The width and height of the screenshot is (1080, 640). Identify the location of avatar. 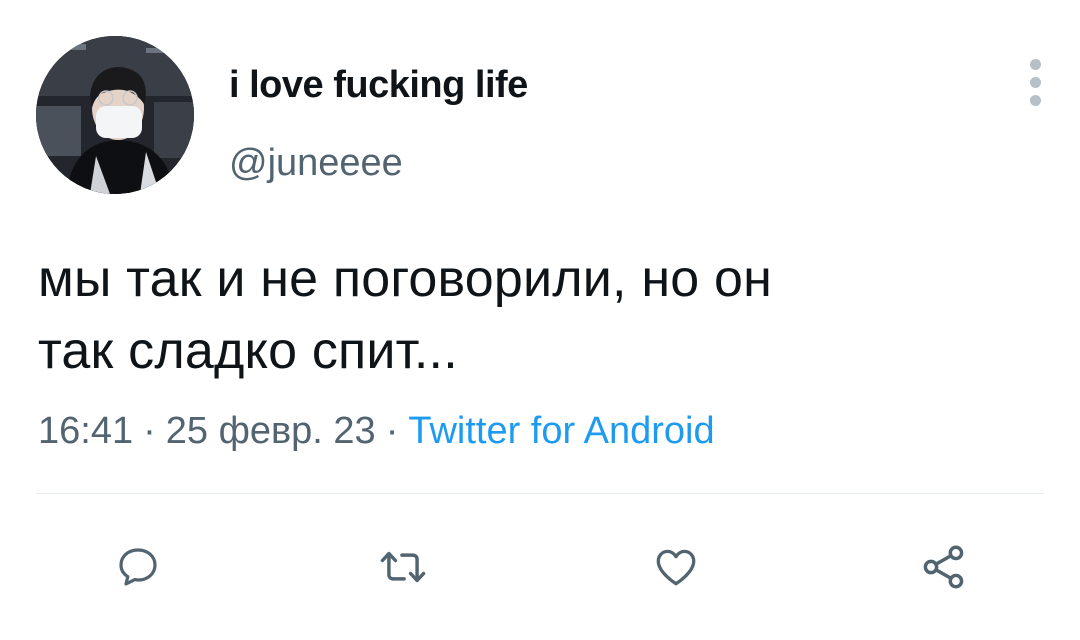
(115, 115).